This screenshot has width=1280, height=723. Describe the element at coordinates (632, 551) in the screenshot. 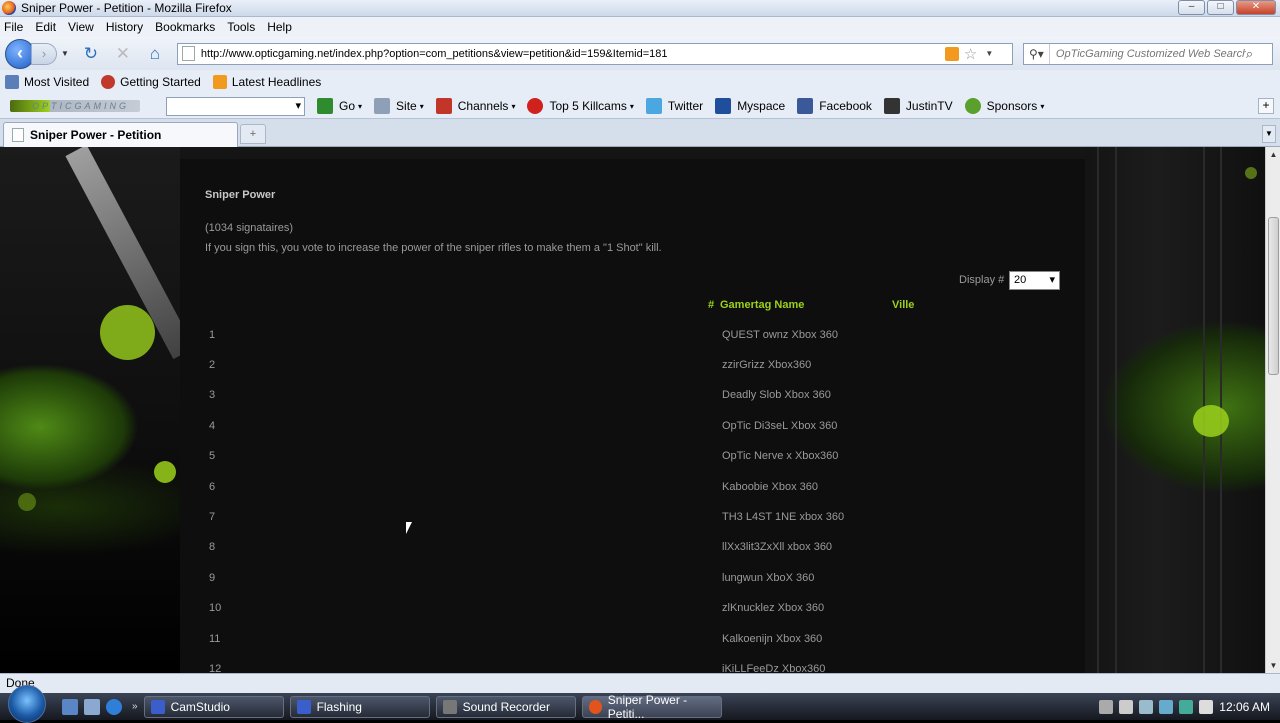

I see `table-row: 8 llXx3lit3ZxXll xbox 360` at that location.